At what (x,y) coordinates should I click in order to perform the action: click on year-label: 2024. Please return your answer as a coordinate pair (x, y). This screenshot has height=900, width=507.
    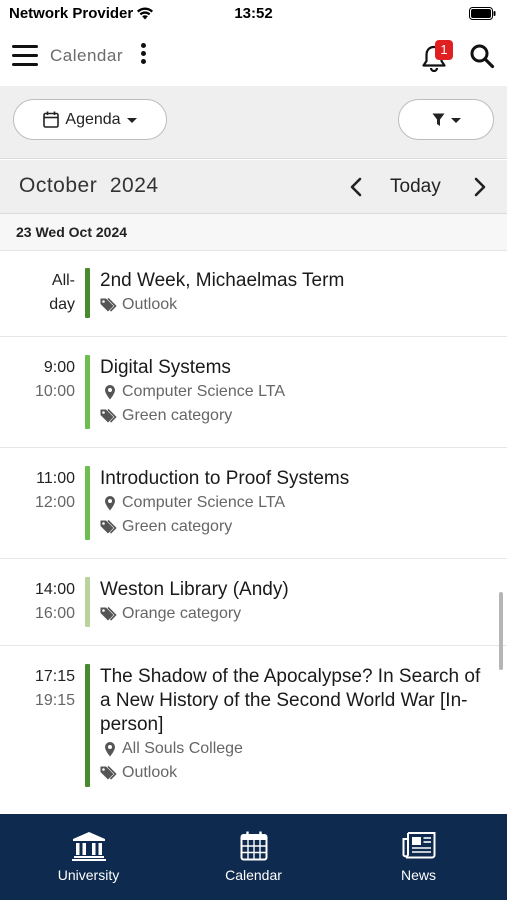
    Looking at the image, I should click on (134, 185).